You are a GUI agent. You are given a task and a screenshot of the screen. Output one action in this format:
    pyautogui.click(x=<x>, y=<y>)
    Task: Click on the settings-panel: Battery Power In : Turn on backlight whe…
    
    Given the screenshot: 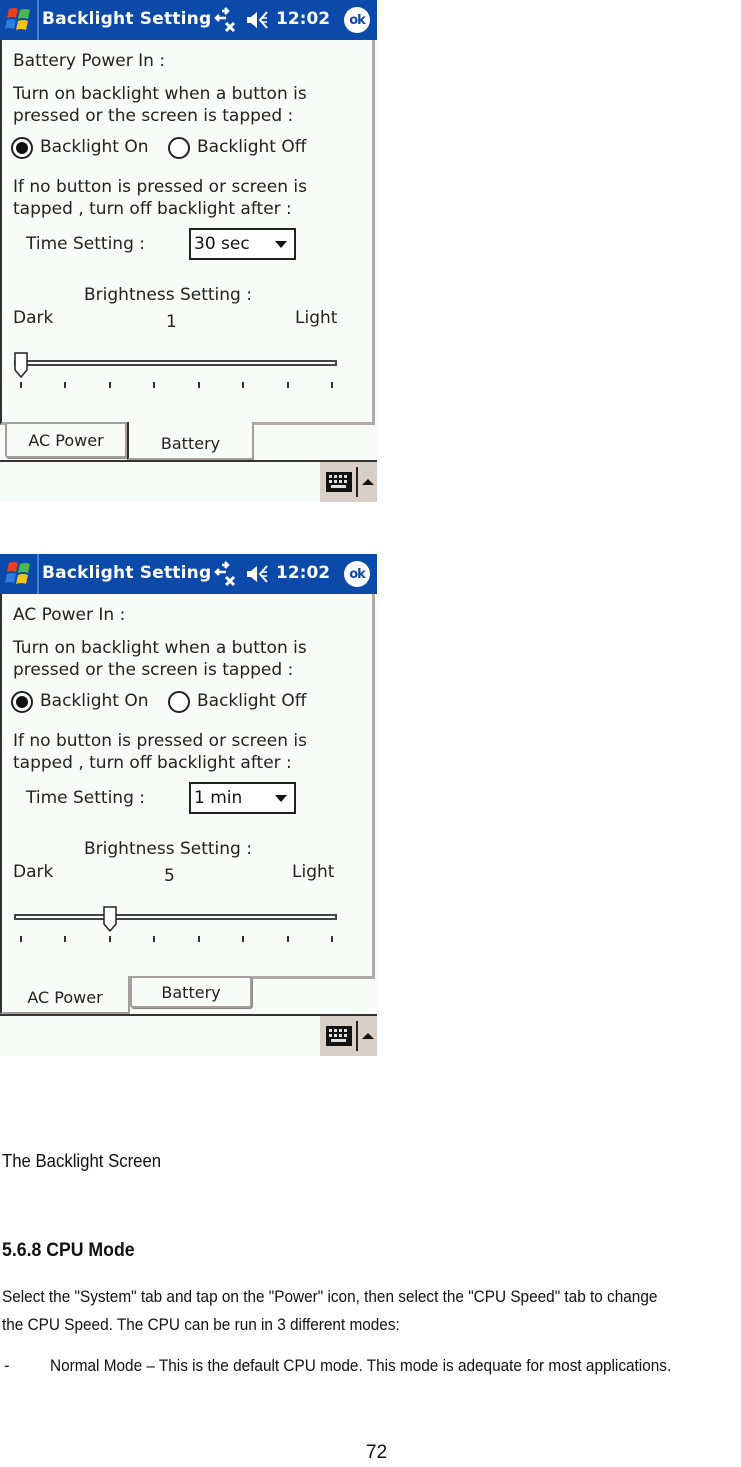 What is the action you would take?
    pyautogui.click(x=187, y=232)
    